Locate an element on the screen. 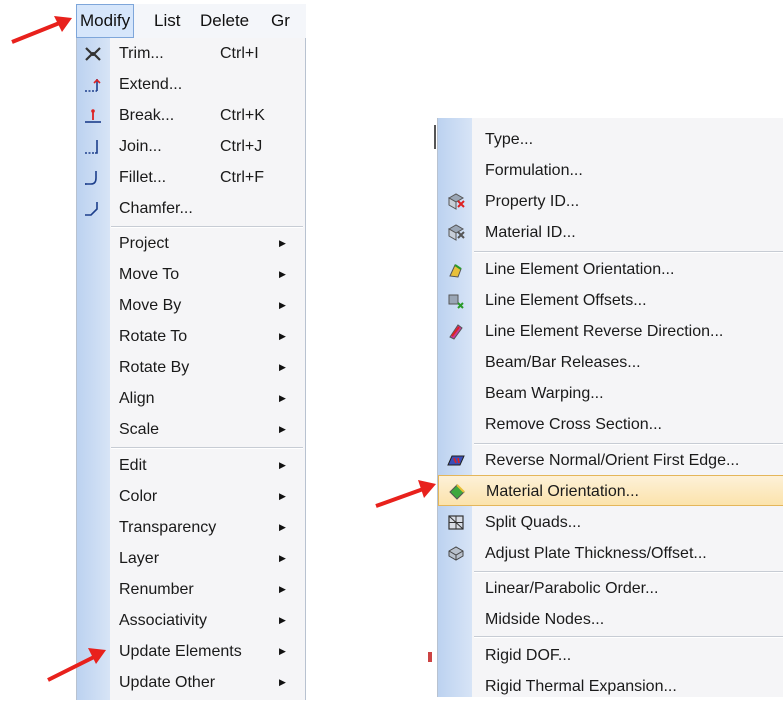 The width and height of the screenshot is (783, 702). menu-item-label: Move To is located at coordinates (149, 274).